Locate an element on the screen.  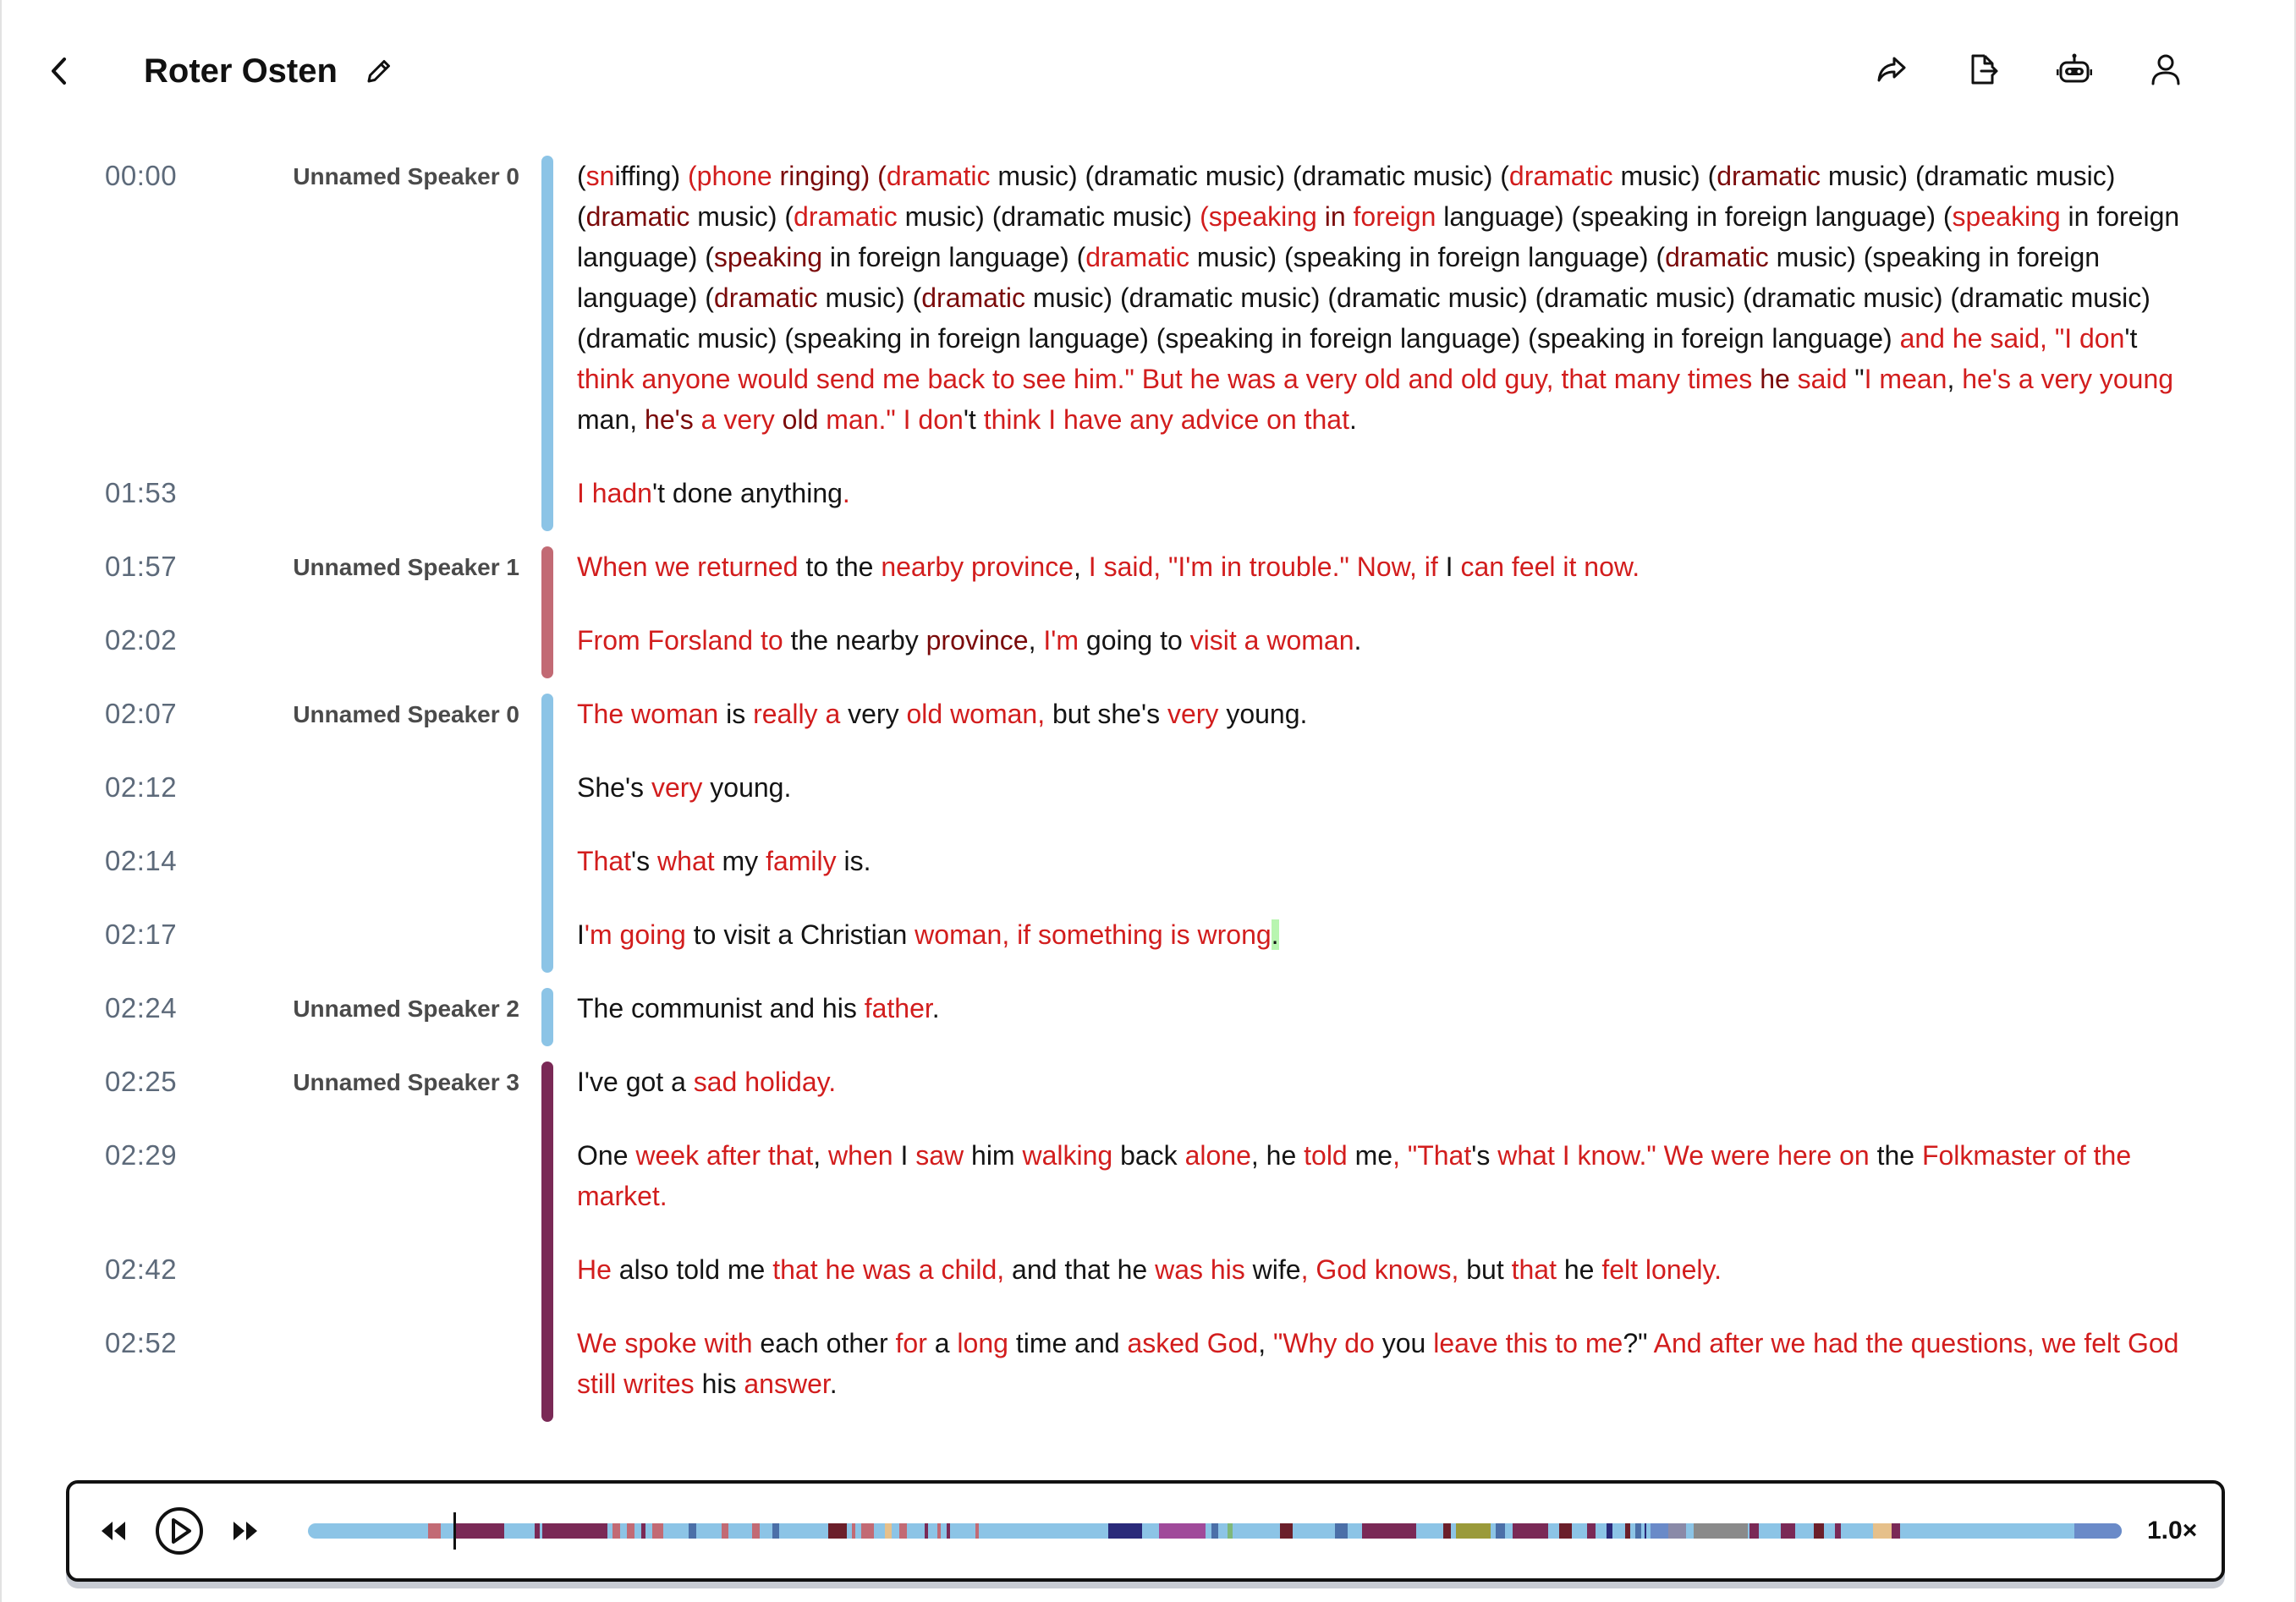
edit-title-button is located at coordinates (379, 71).